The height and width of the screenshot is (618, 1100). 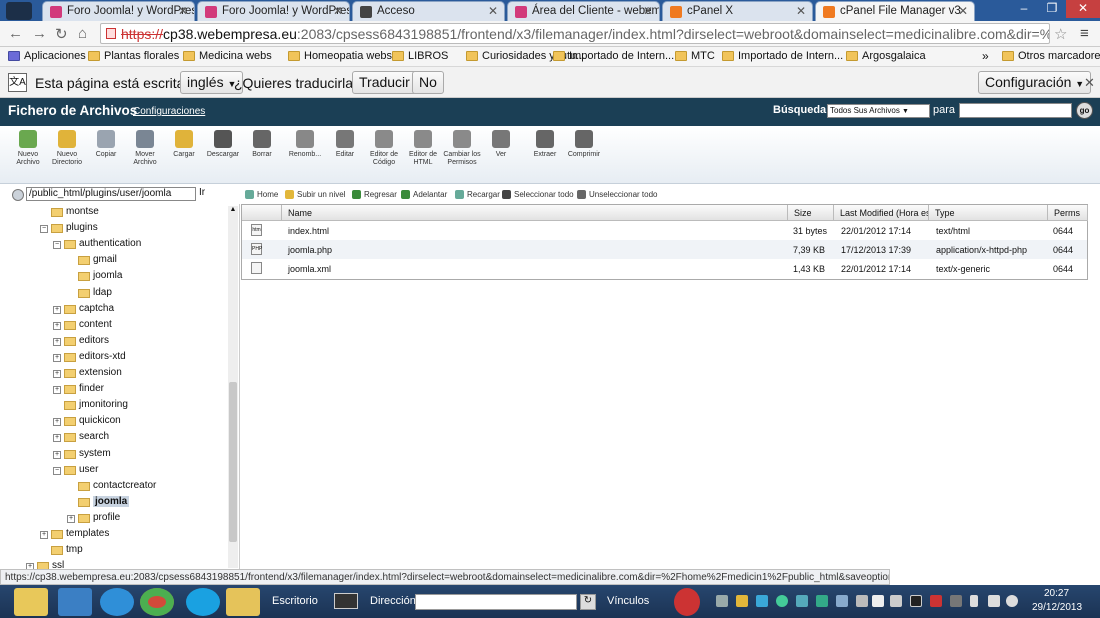 What do you see at coordinates (886, 56) in the screenshot?
I see `bookmark-item: Argosgalaica` at bounding box center [886, 56].